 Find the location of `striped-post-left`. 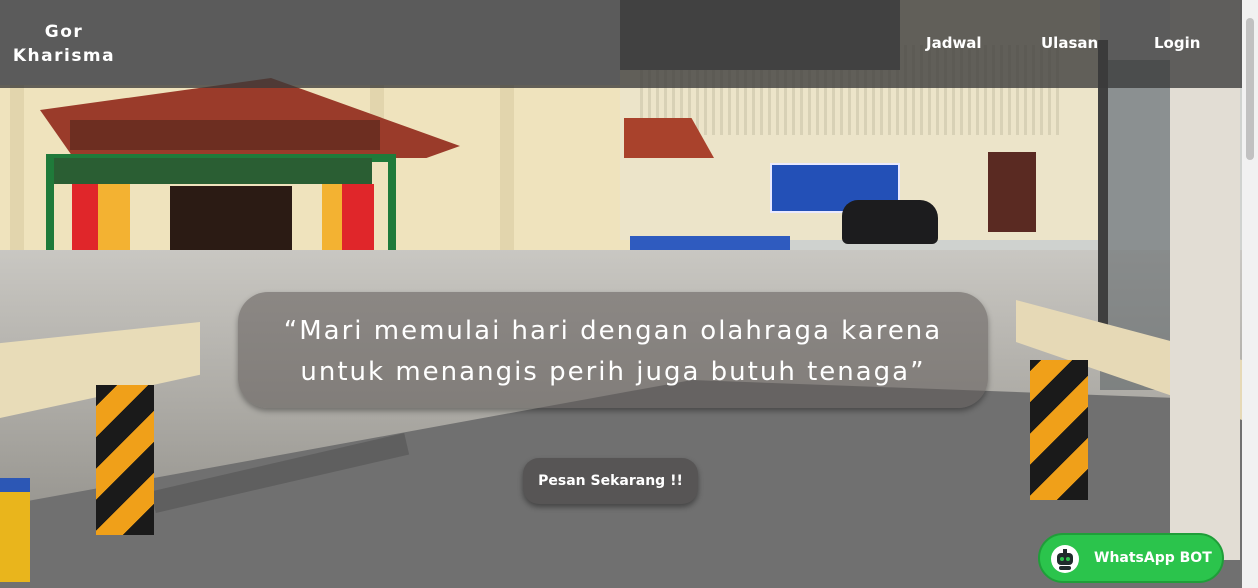

striped-post-left is located at coordinates (125, 460).